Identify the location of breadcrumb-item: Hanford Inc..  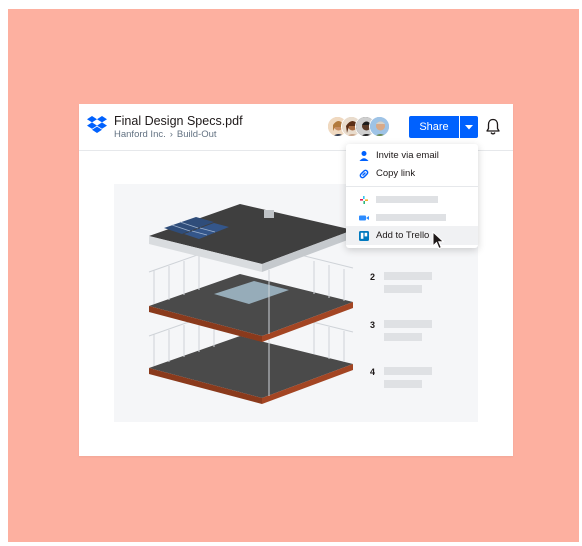
(140, 134).